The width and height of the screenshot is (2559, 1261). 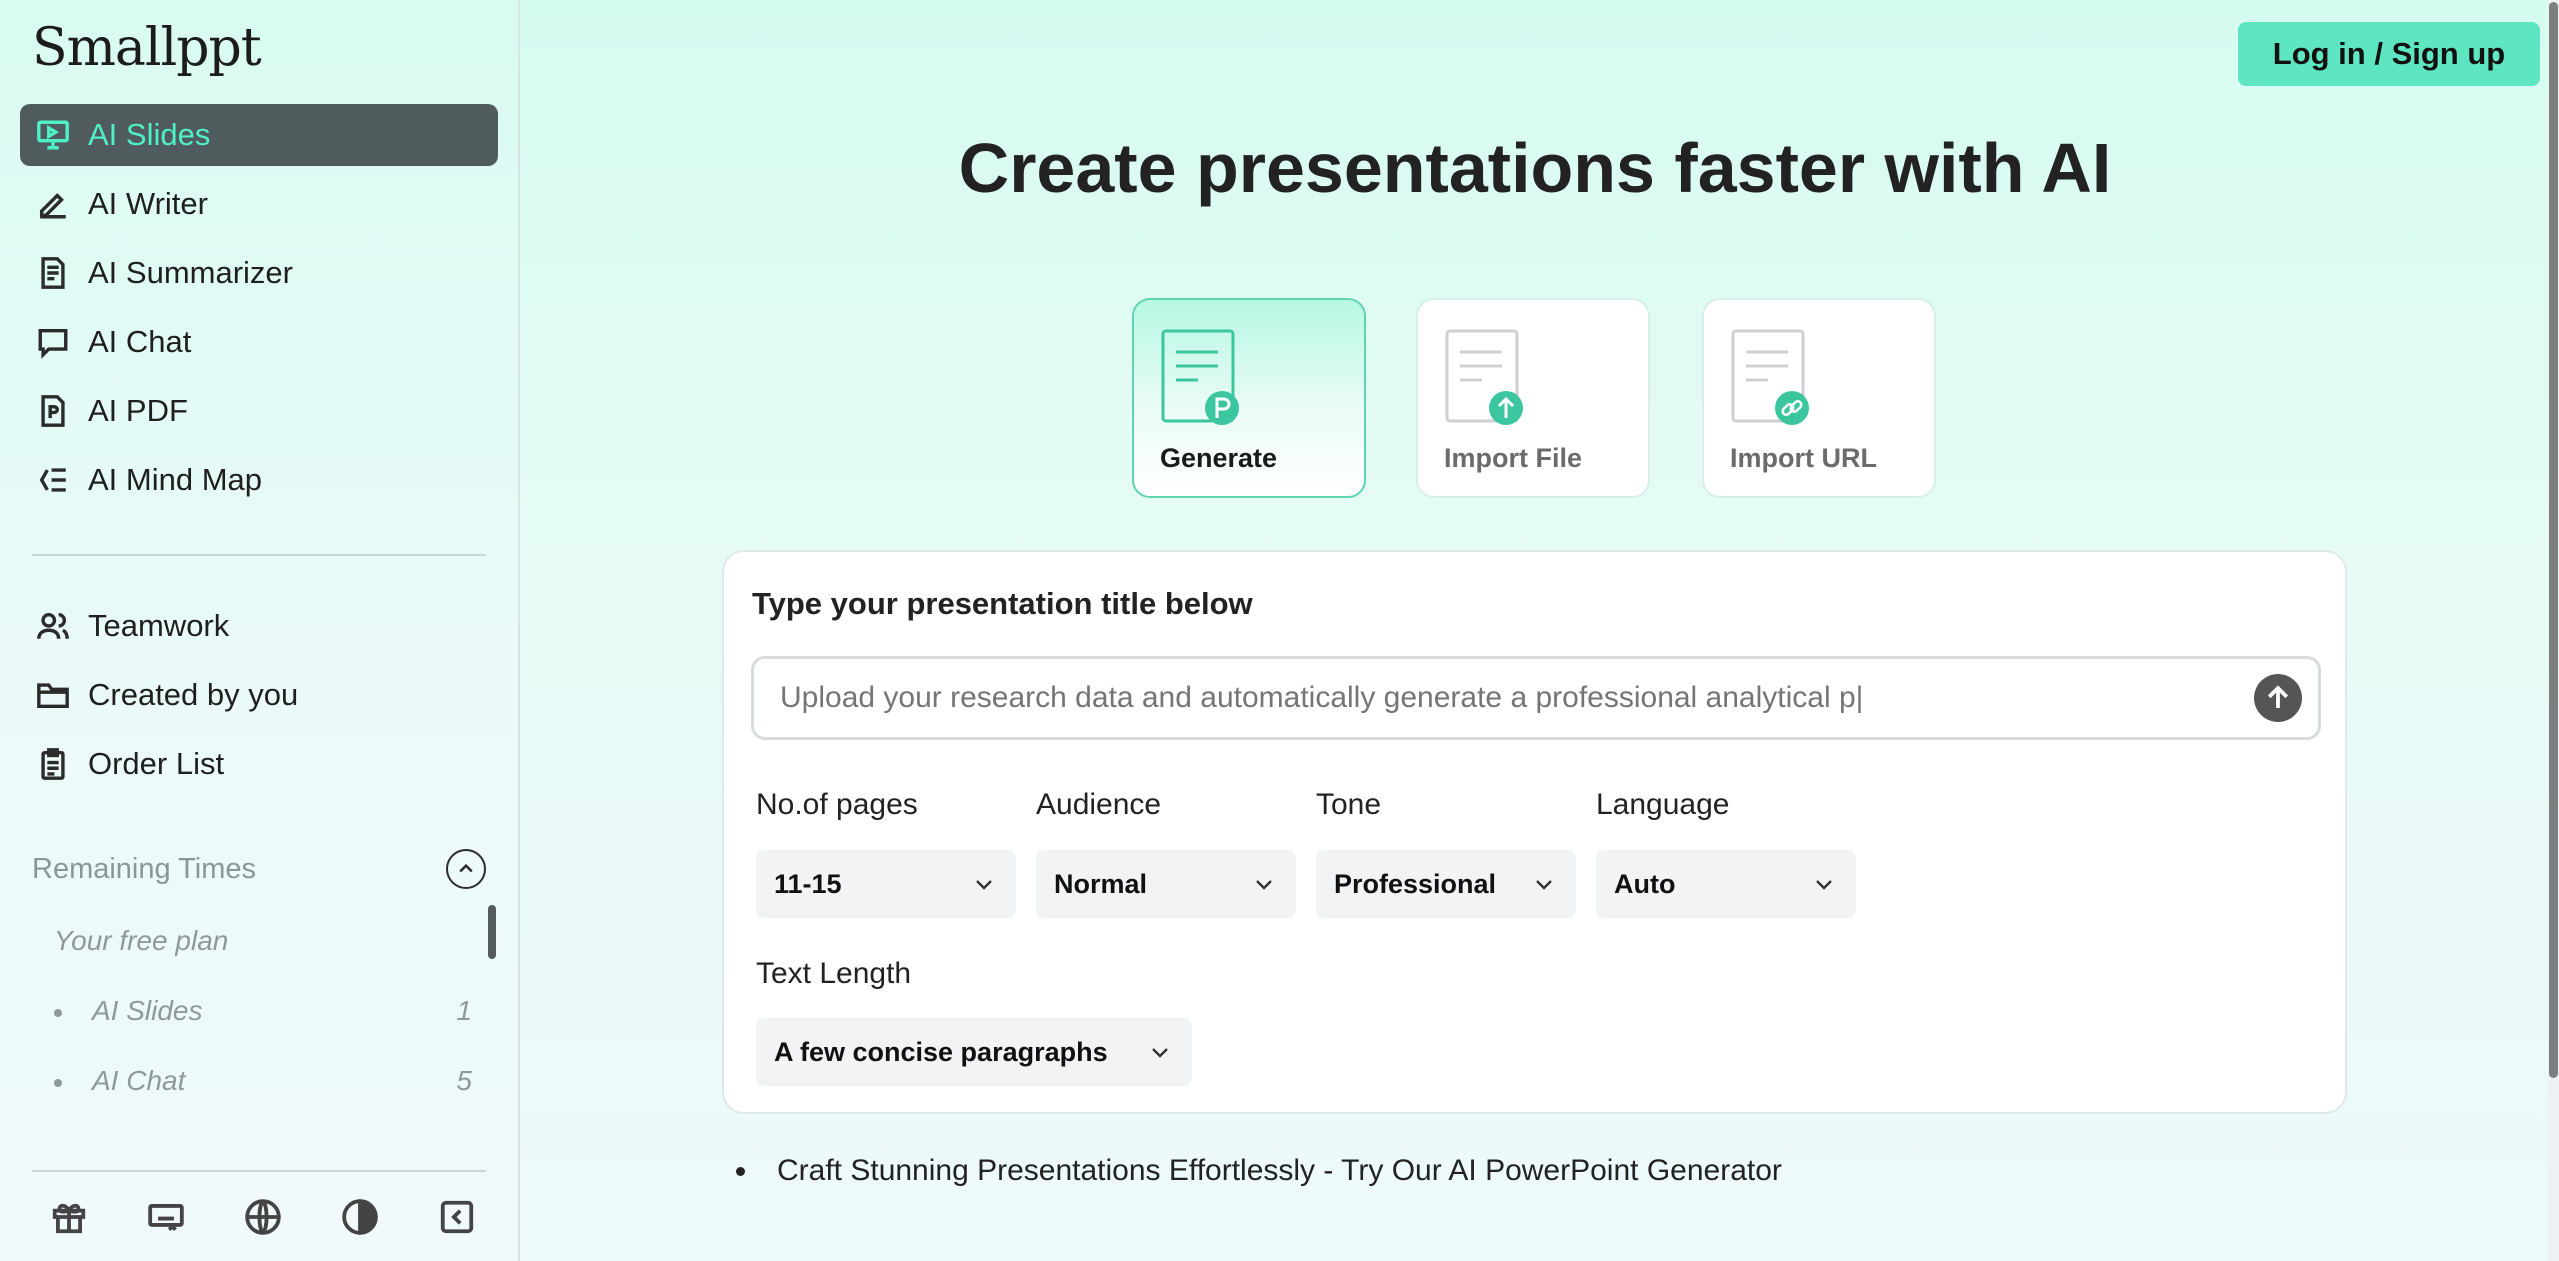 I want to click on language-value: Auto, so click(x=1645, y=883).